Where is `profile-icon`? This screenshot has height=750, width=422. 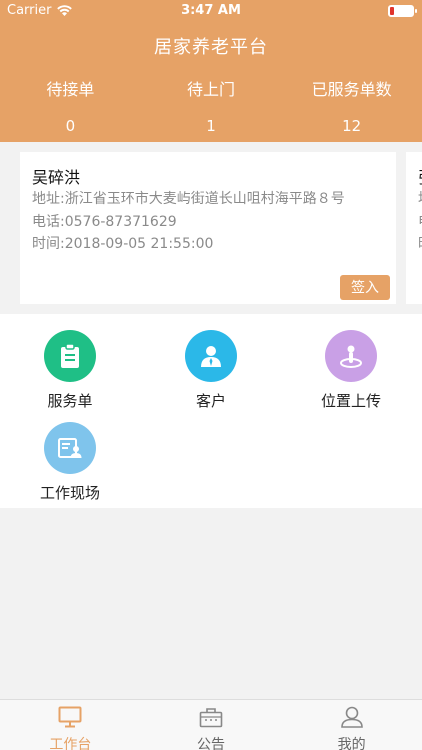
profile-icon is located at coordinates (351, 717).